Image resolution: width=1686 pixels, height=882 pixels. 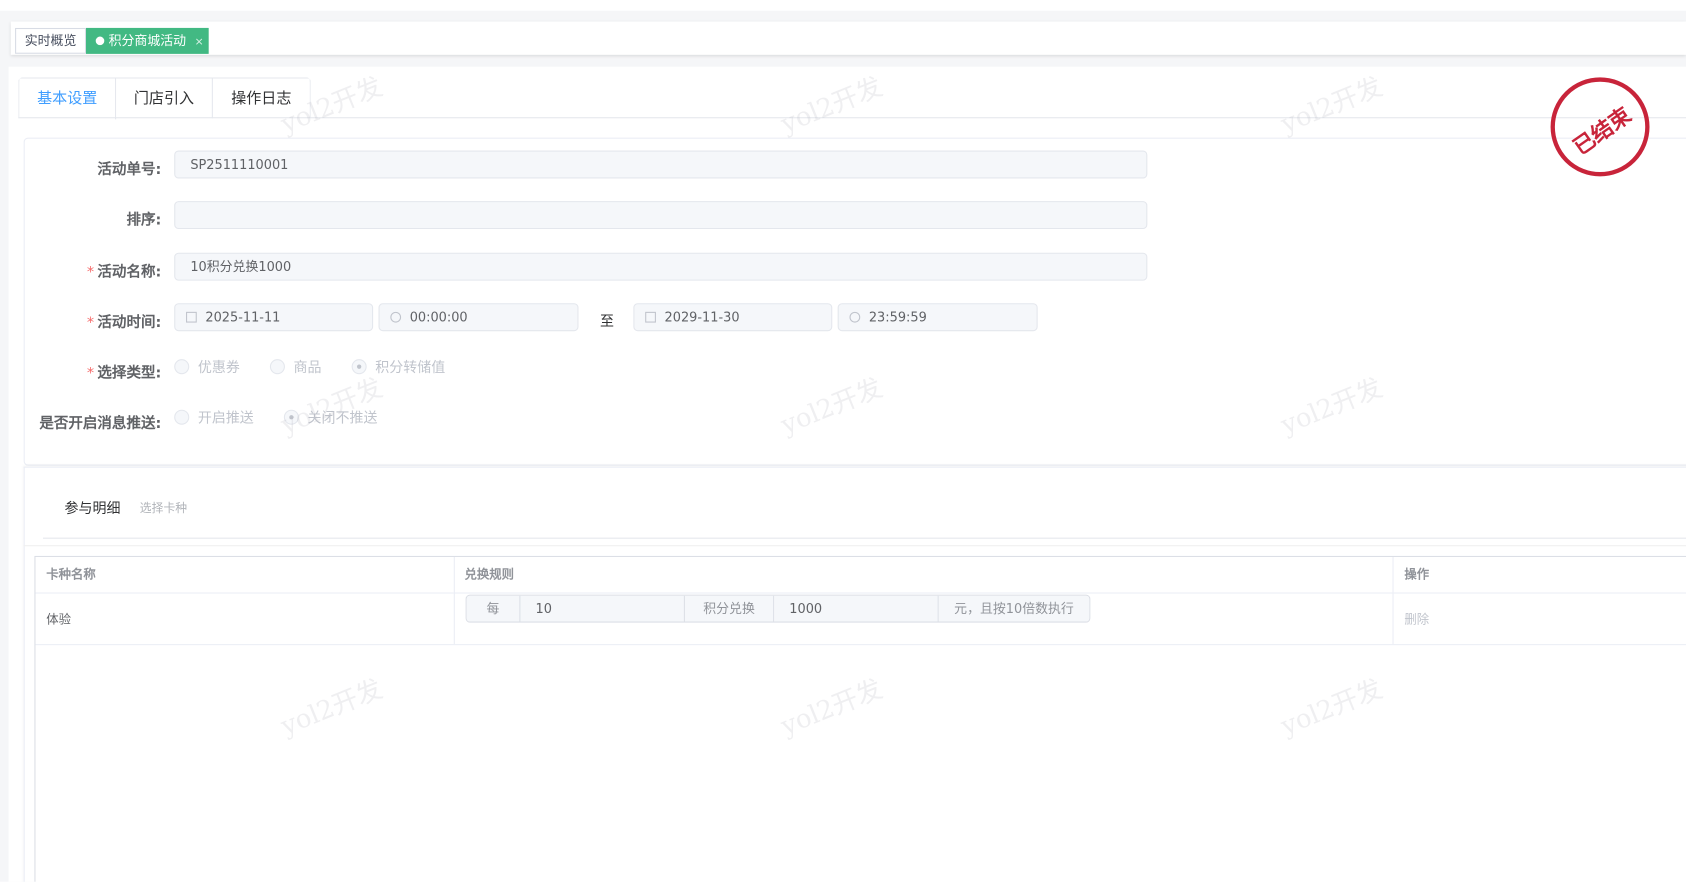 What do you see at coordinates (1600, 127) in the screenshot?
I see `ended-stamp: 已结束` at bounding box center [1600, 127].